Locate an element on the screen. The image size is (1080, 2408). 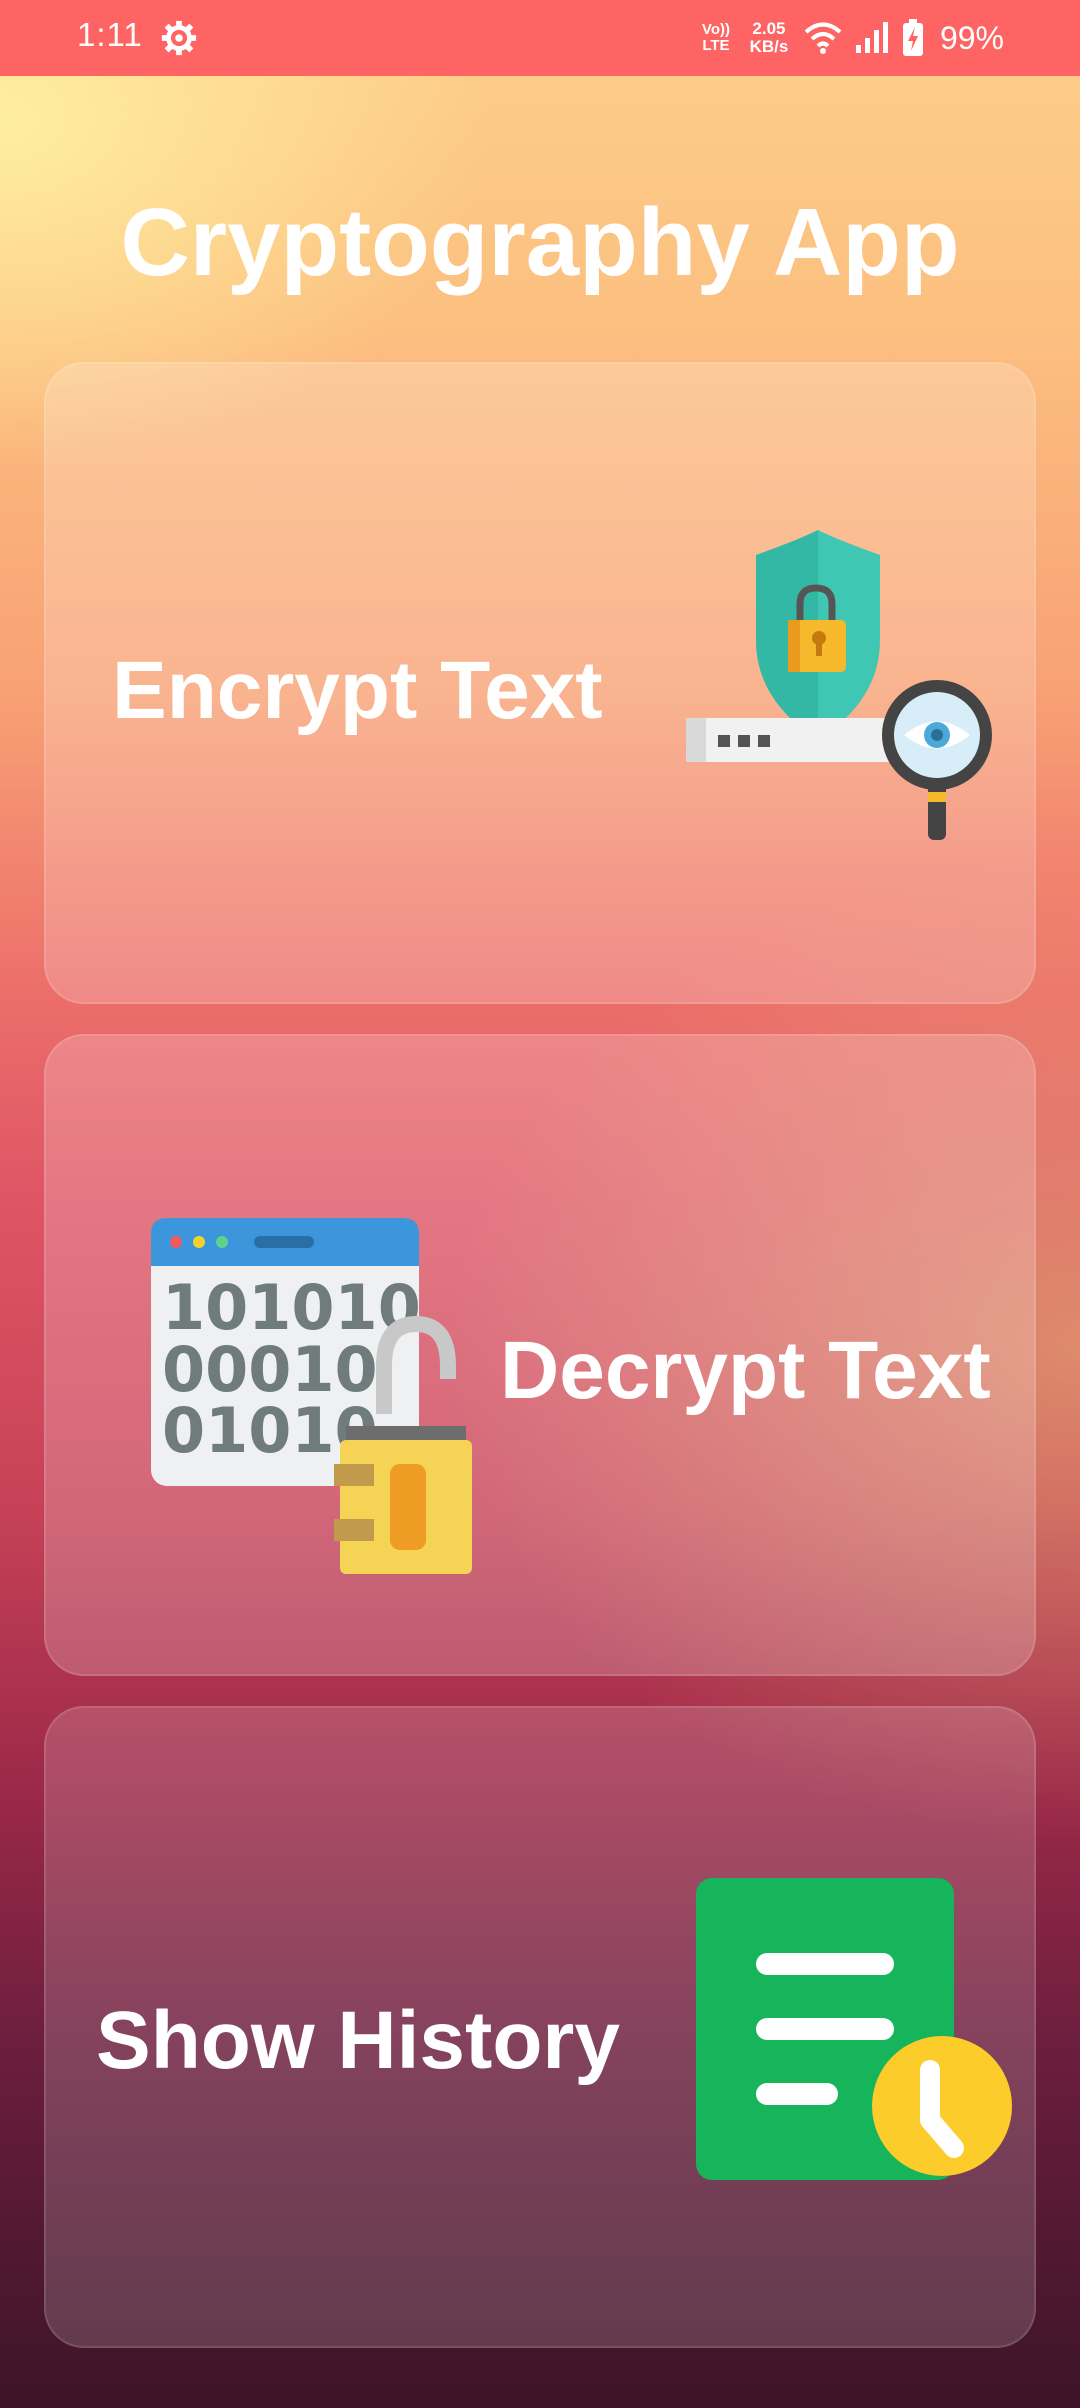
volte-top-text: Vo)) is located at coordinates (715, 29).